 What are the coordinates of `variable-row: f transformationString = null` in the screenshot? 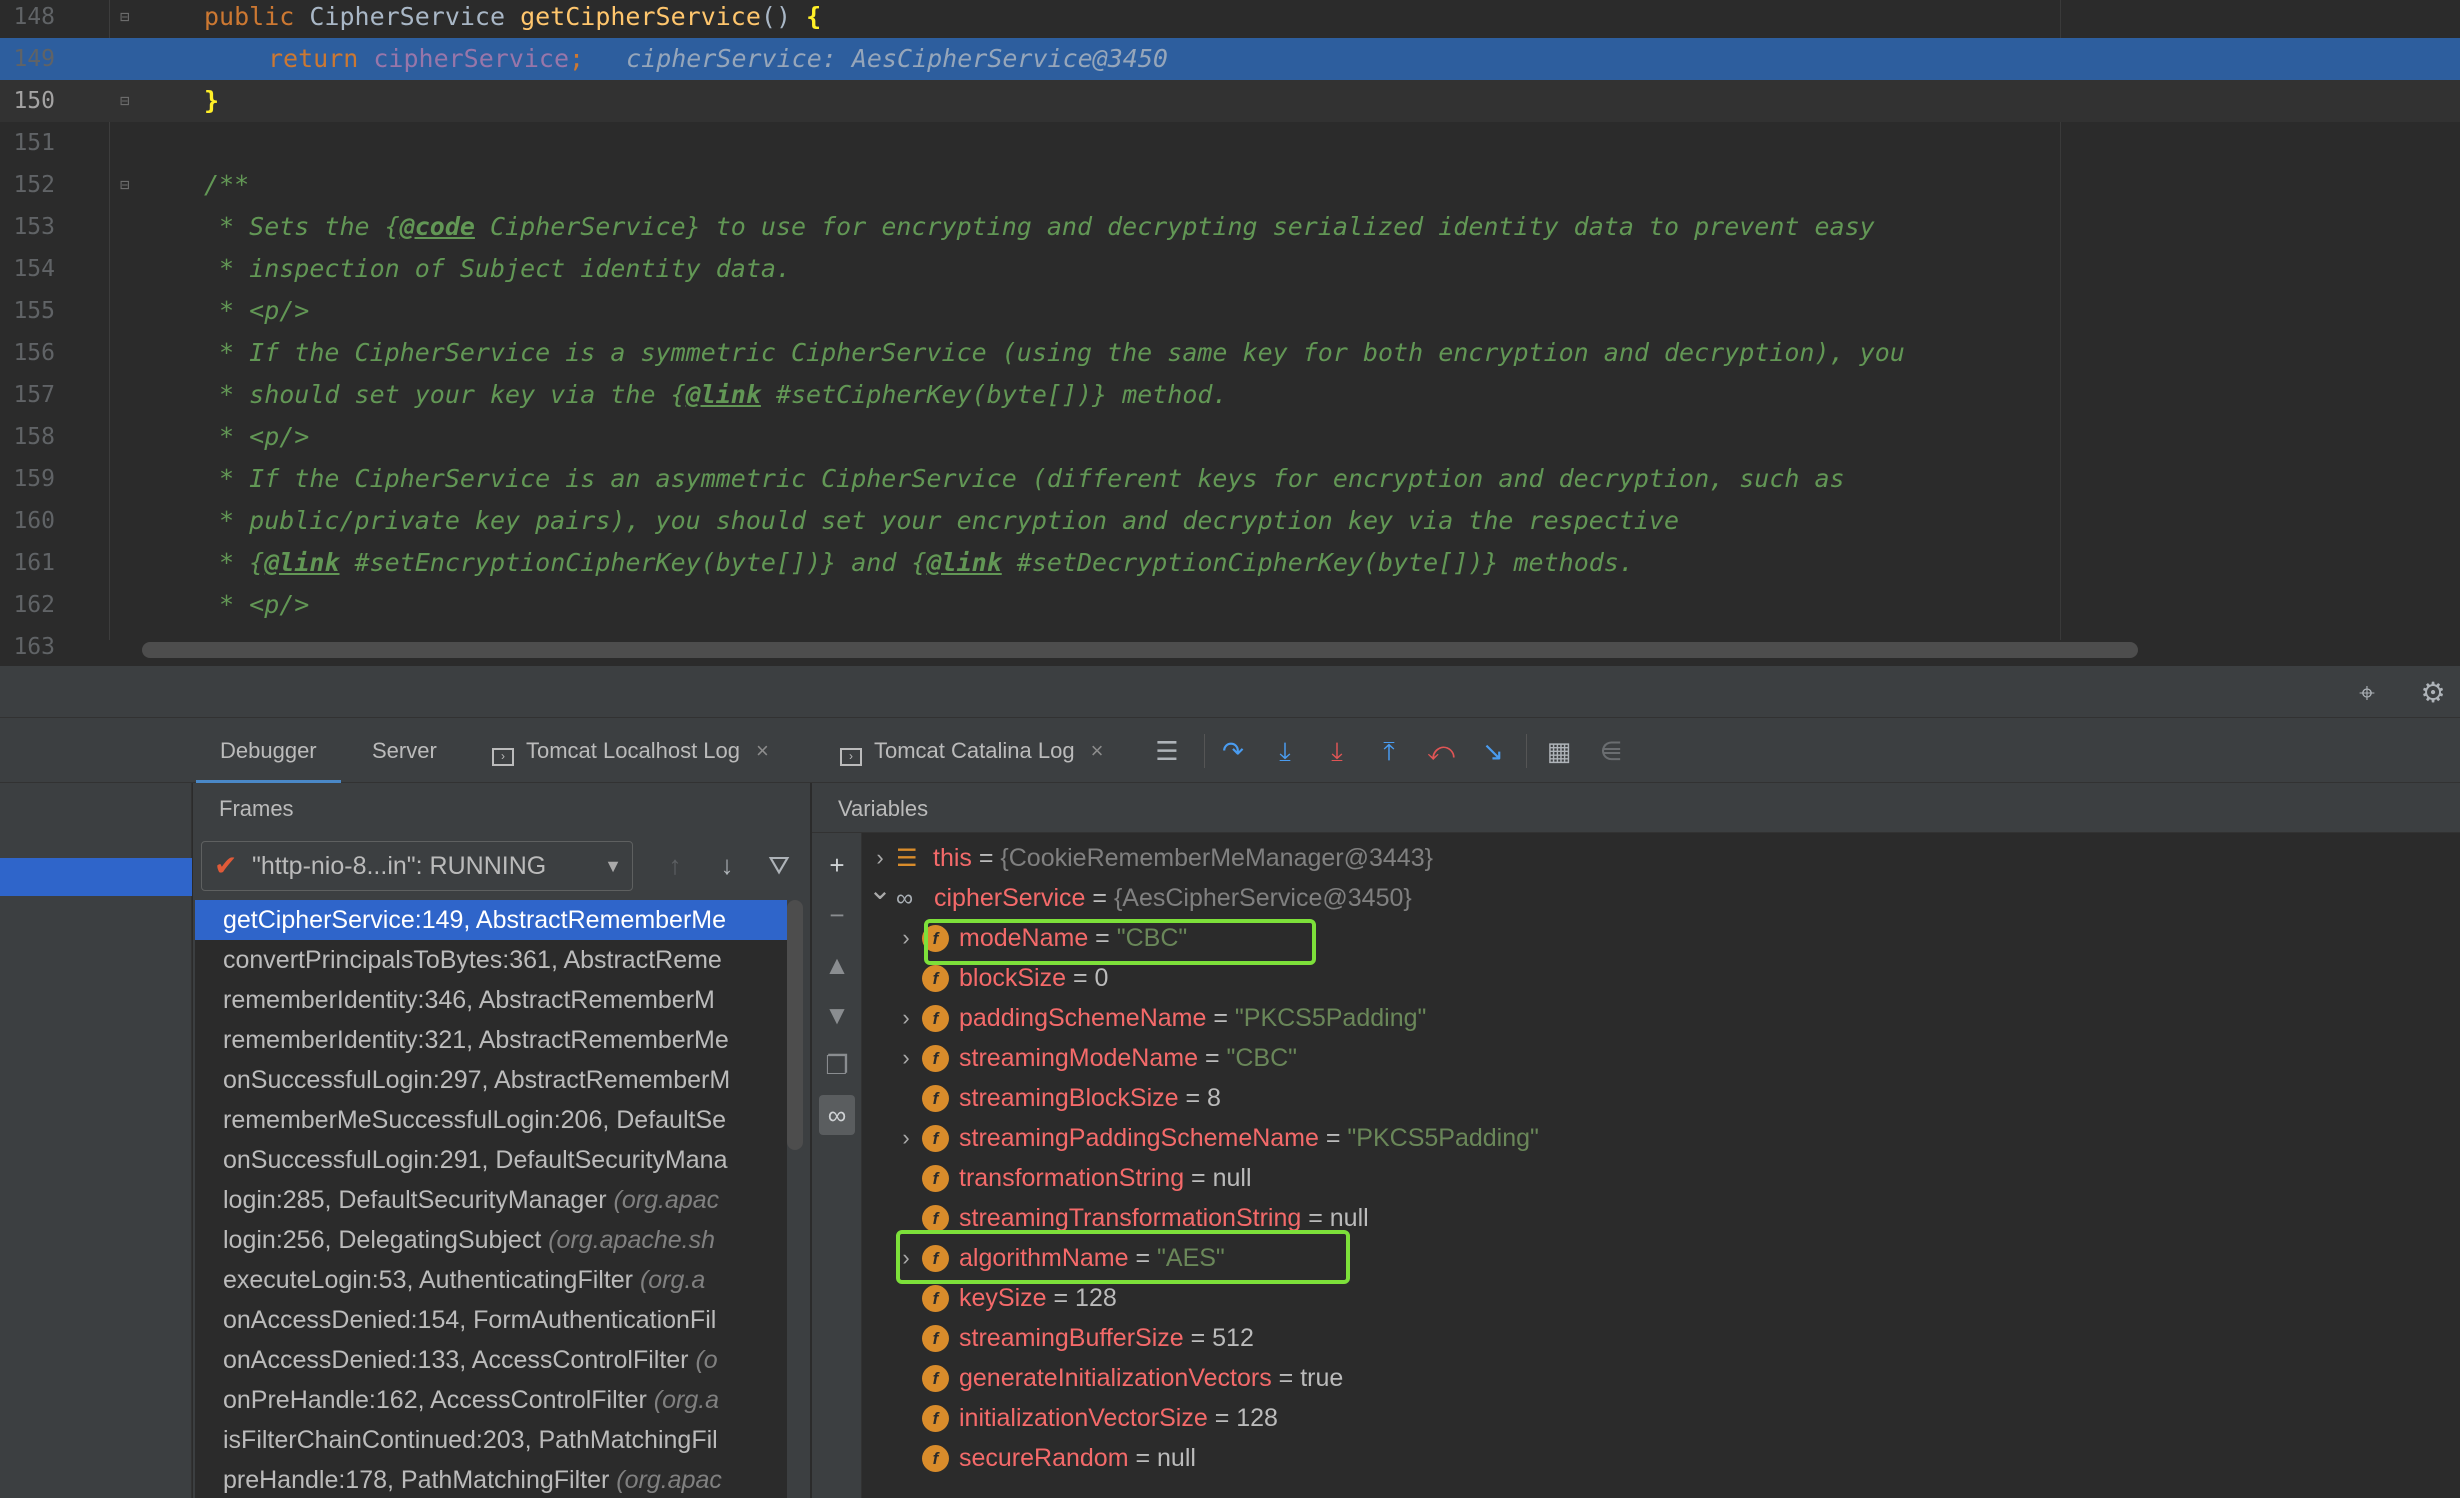 It's located at (1087, 1178).